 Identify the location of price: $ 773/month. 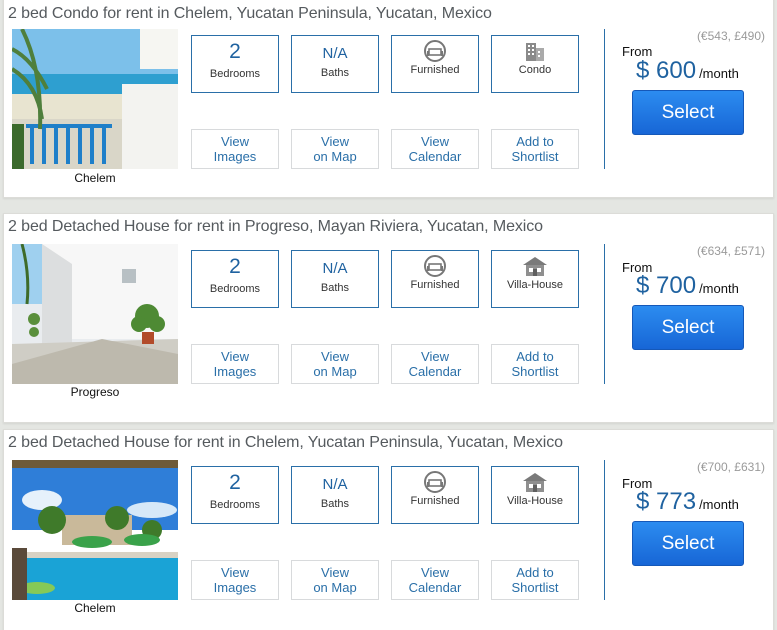
(687, 502).